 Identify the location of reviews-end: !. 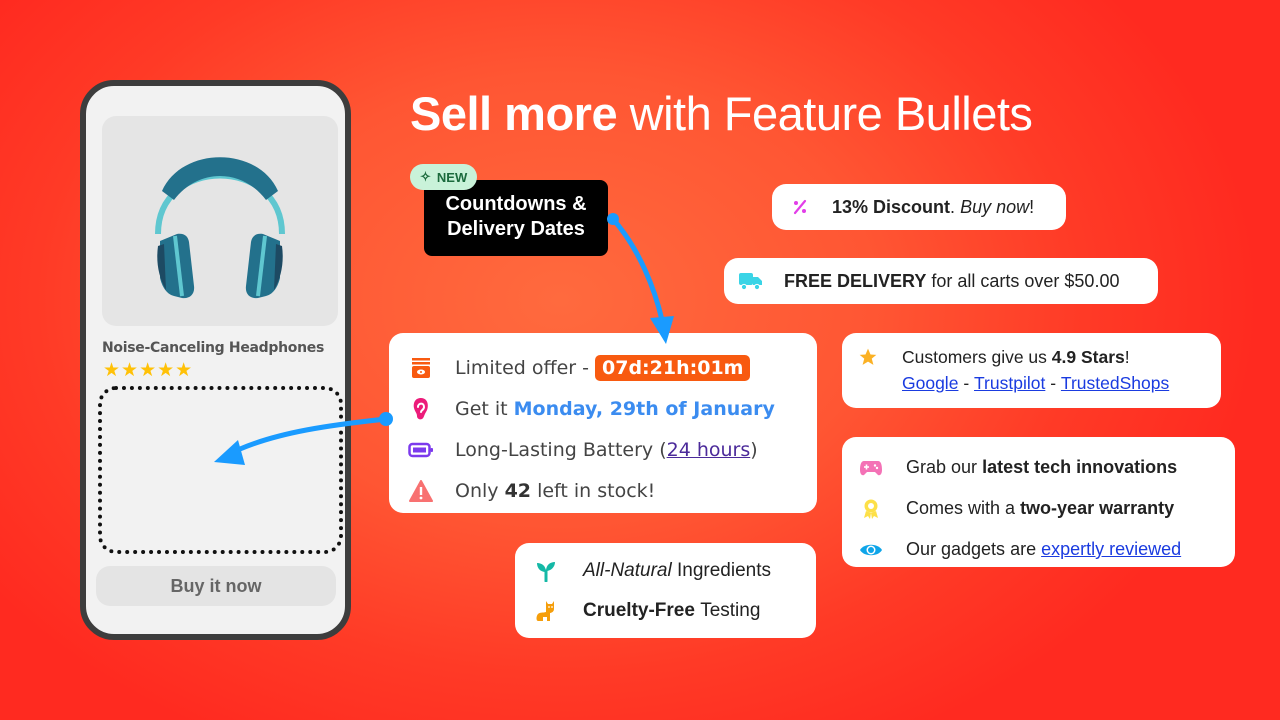
(1127, 356).